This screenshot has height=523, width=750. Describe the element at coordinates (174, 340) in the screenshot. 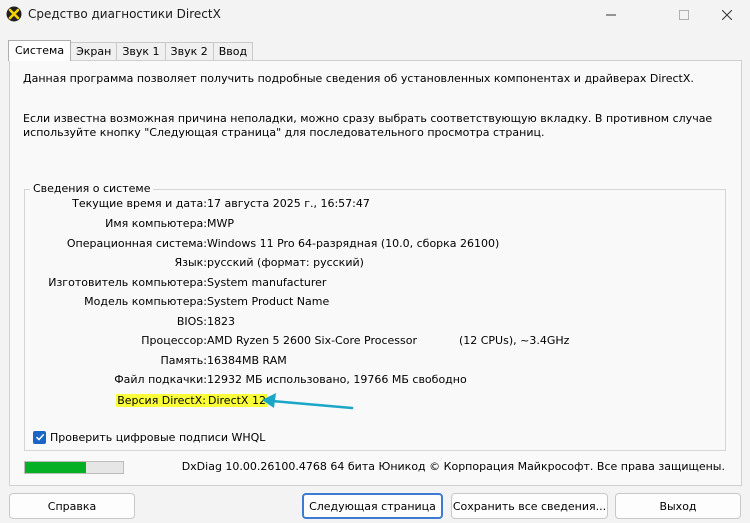

I see `info-label: Процессор:` at that location.